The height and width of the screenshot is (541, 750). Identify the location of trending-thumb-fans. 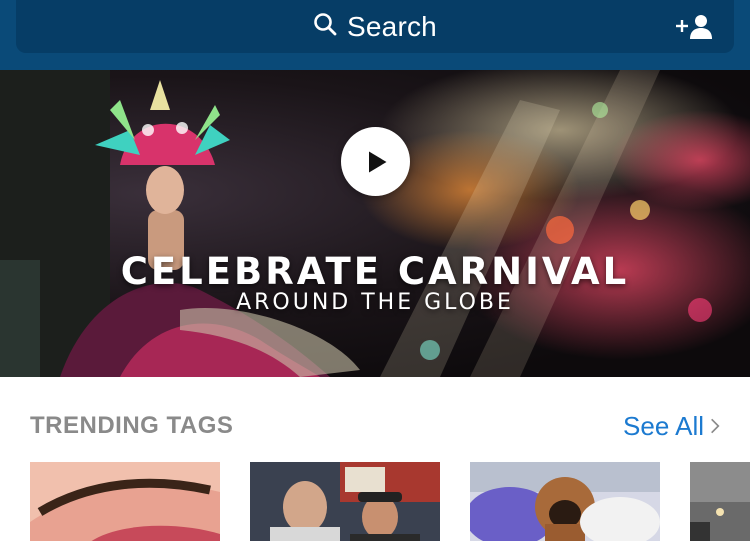
(345, 501).